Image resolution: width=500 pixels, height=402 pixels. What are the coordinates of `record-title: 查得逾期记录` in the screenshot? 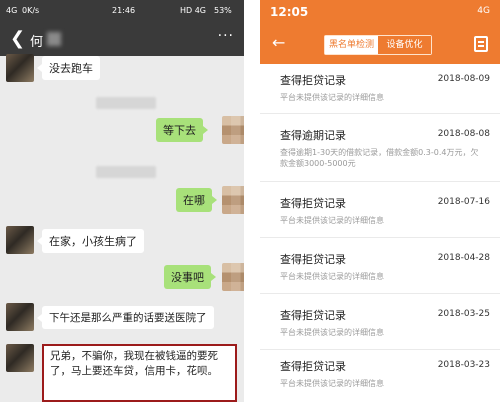 It's located at (313, 135).